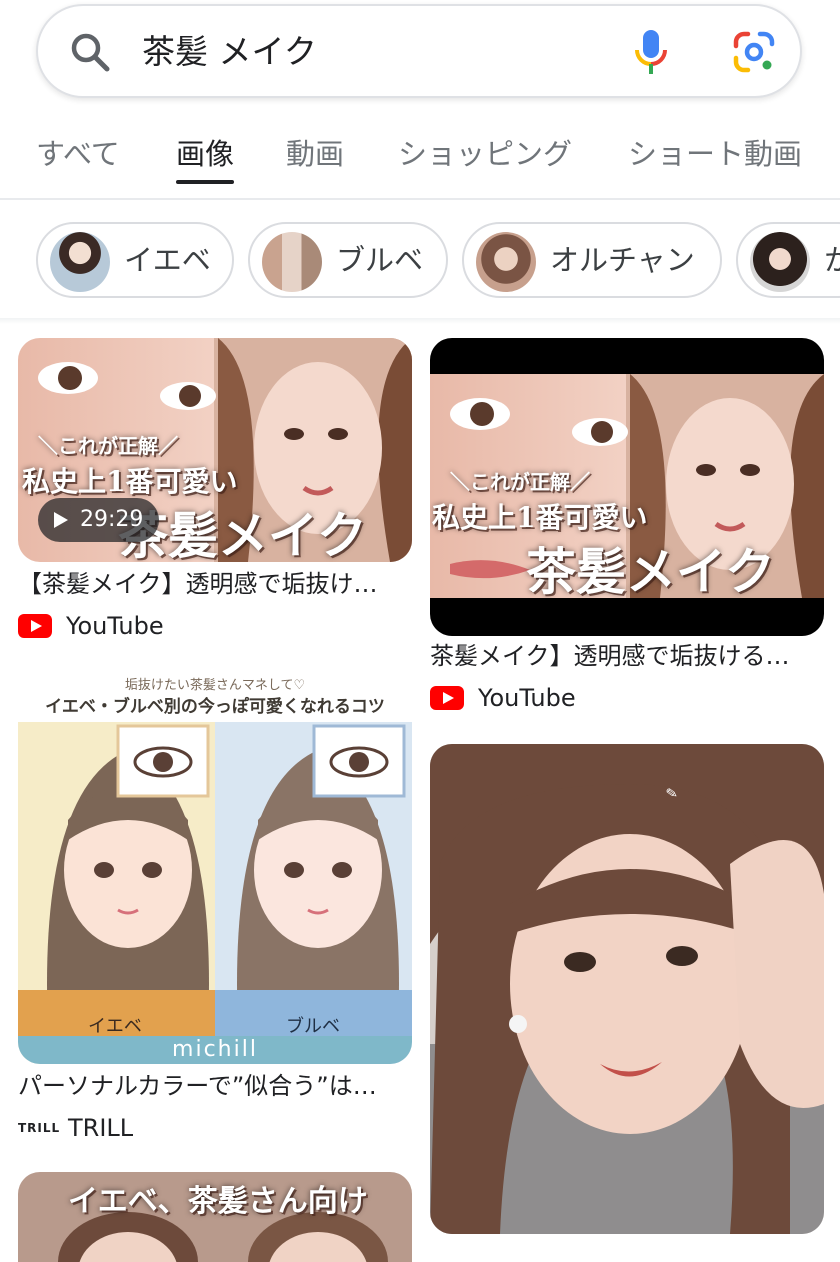 This screenshot has height=1262, width=840. I want to click on mic-icon, so click(651, 53).